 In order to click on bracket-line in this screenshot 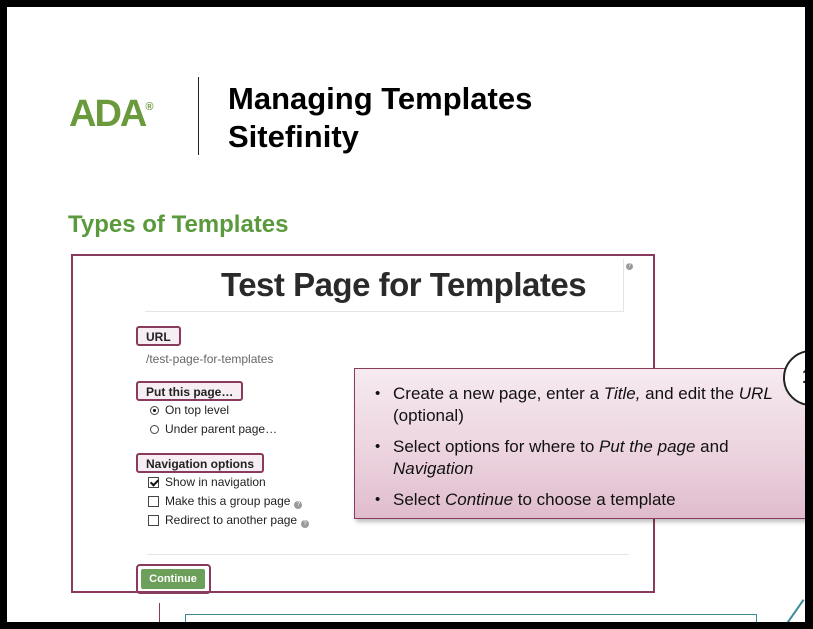, I will do `click(159, 612)`.